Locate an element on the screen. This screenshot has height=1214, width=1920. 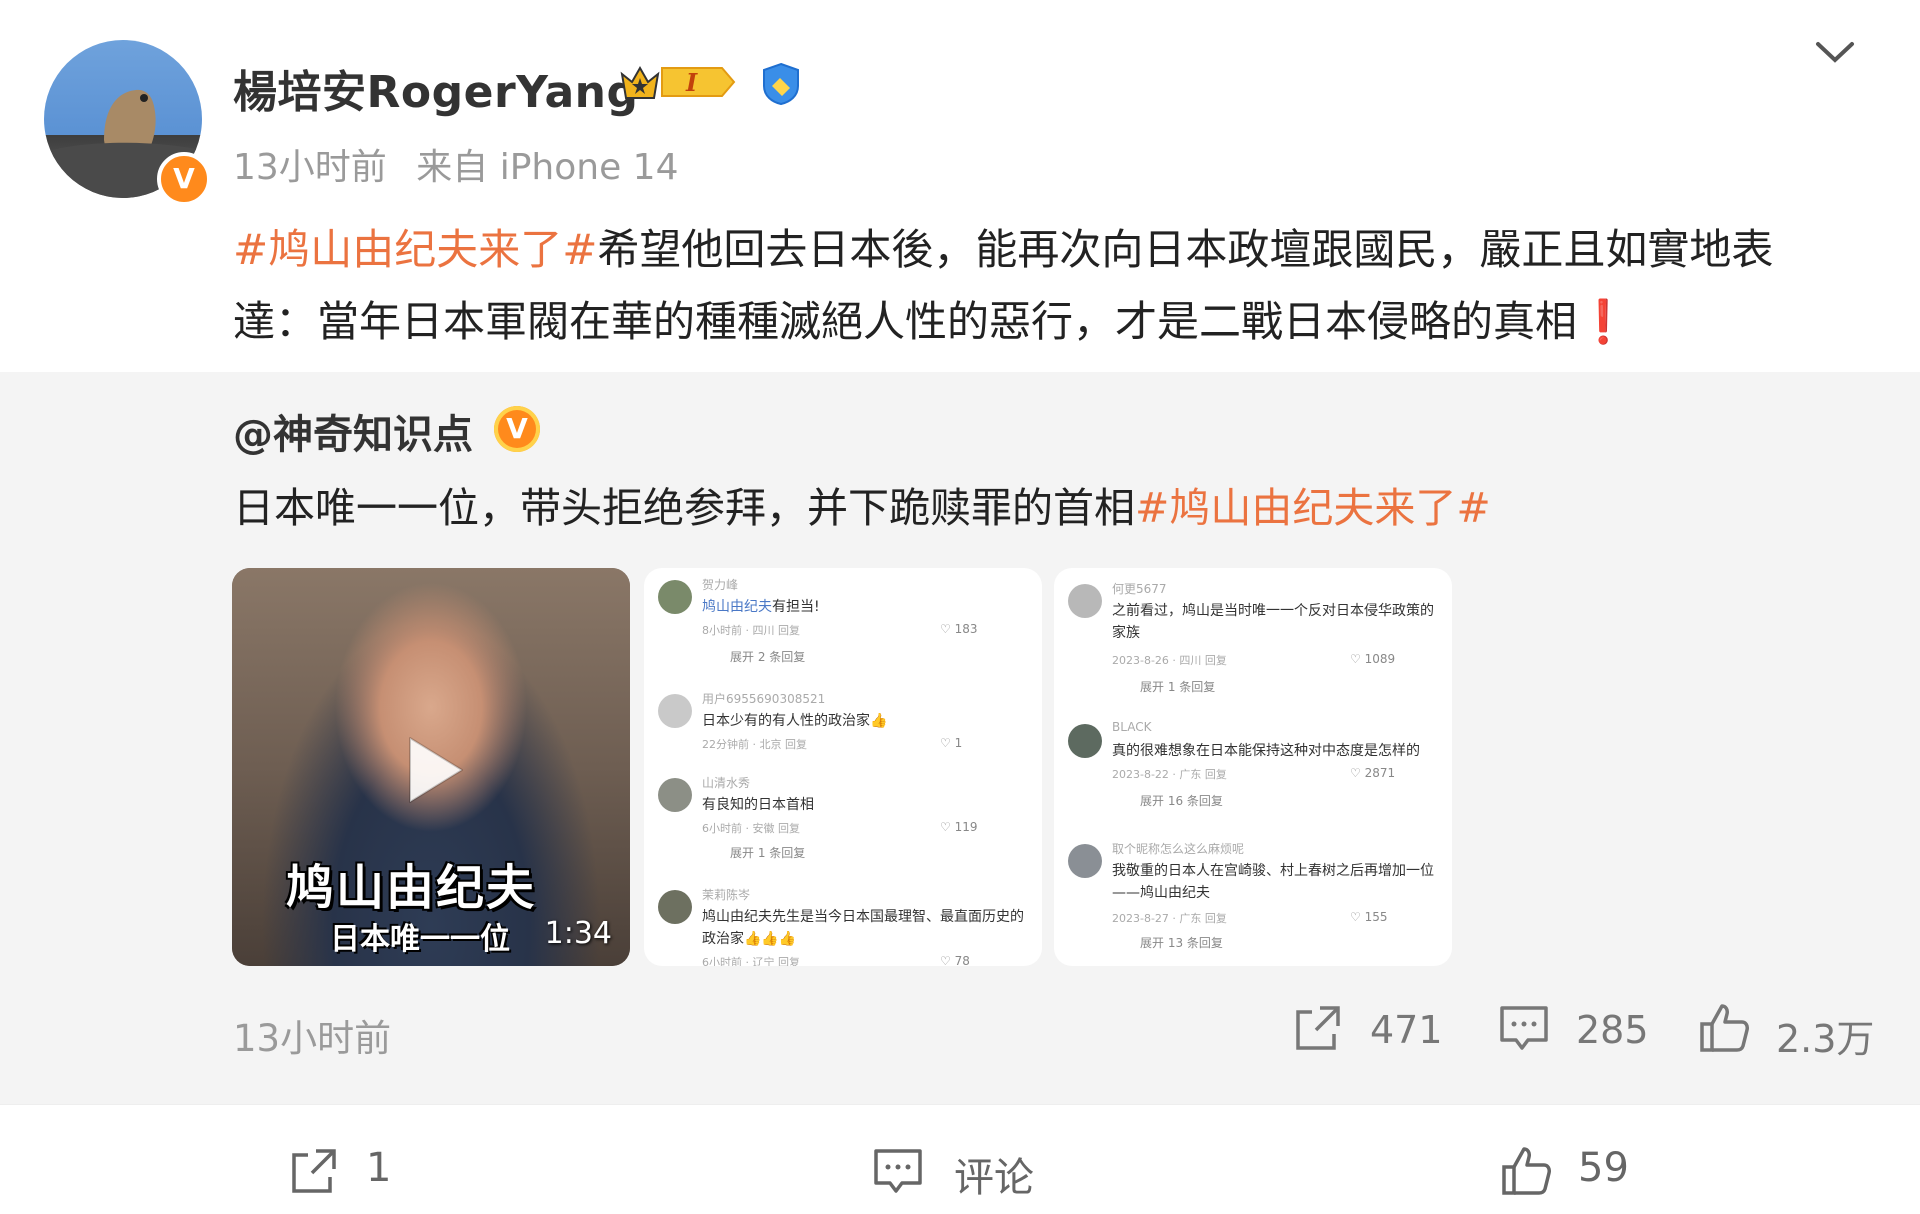
action-bar: 1 评论 59 is located at coordinates (960, 1159).